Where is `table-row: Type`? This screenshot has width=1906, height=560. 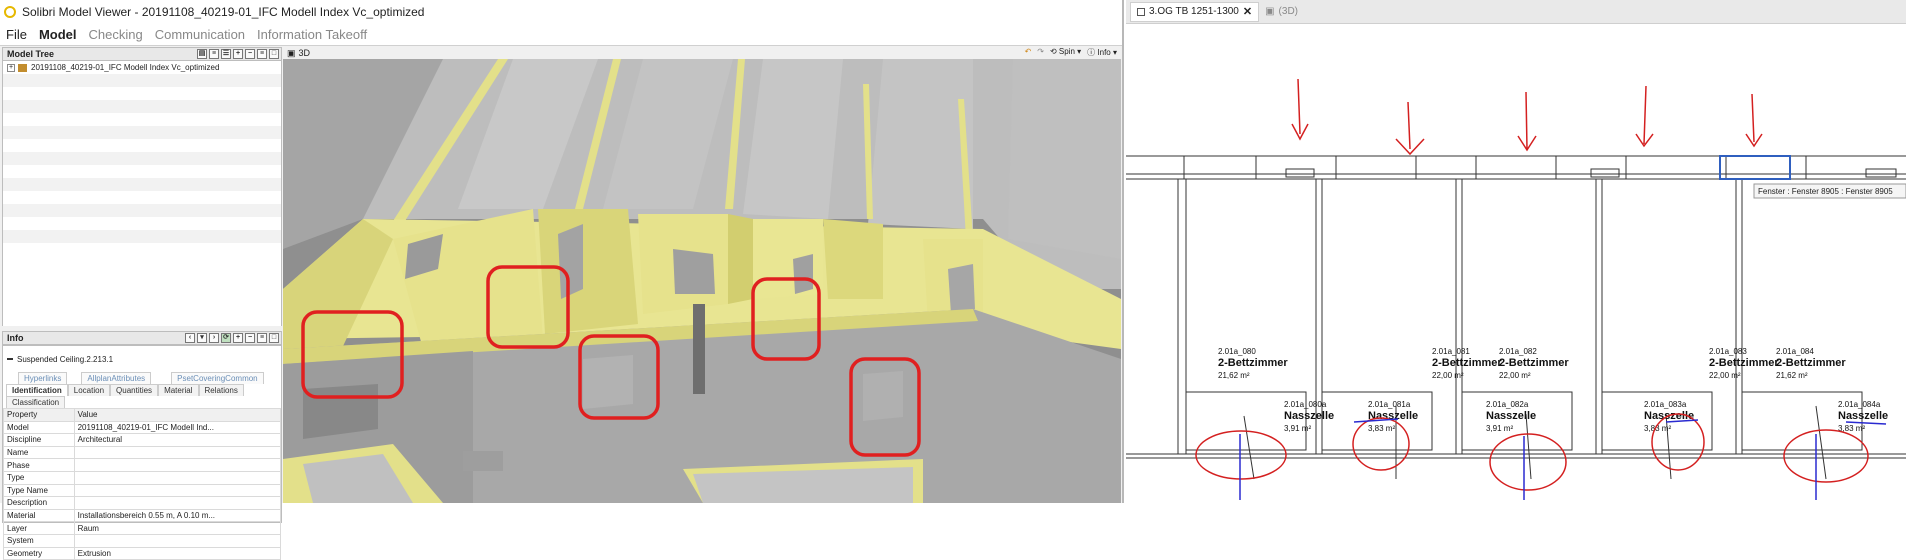
table-row: Type is located at coordinates (142, 477).